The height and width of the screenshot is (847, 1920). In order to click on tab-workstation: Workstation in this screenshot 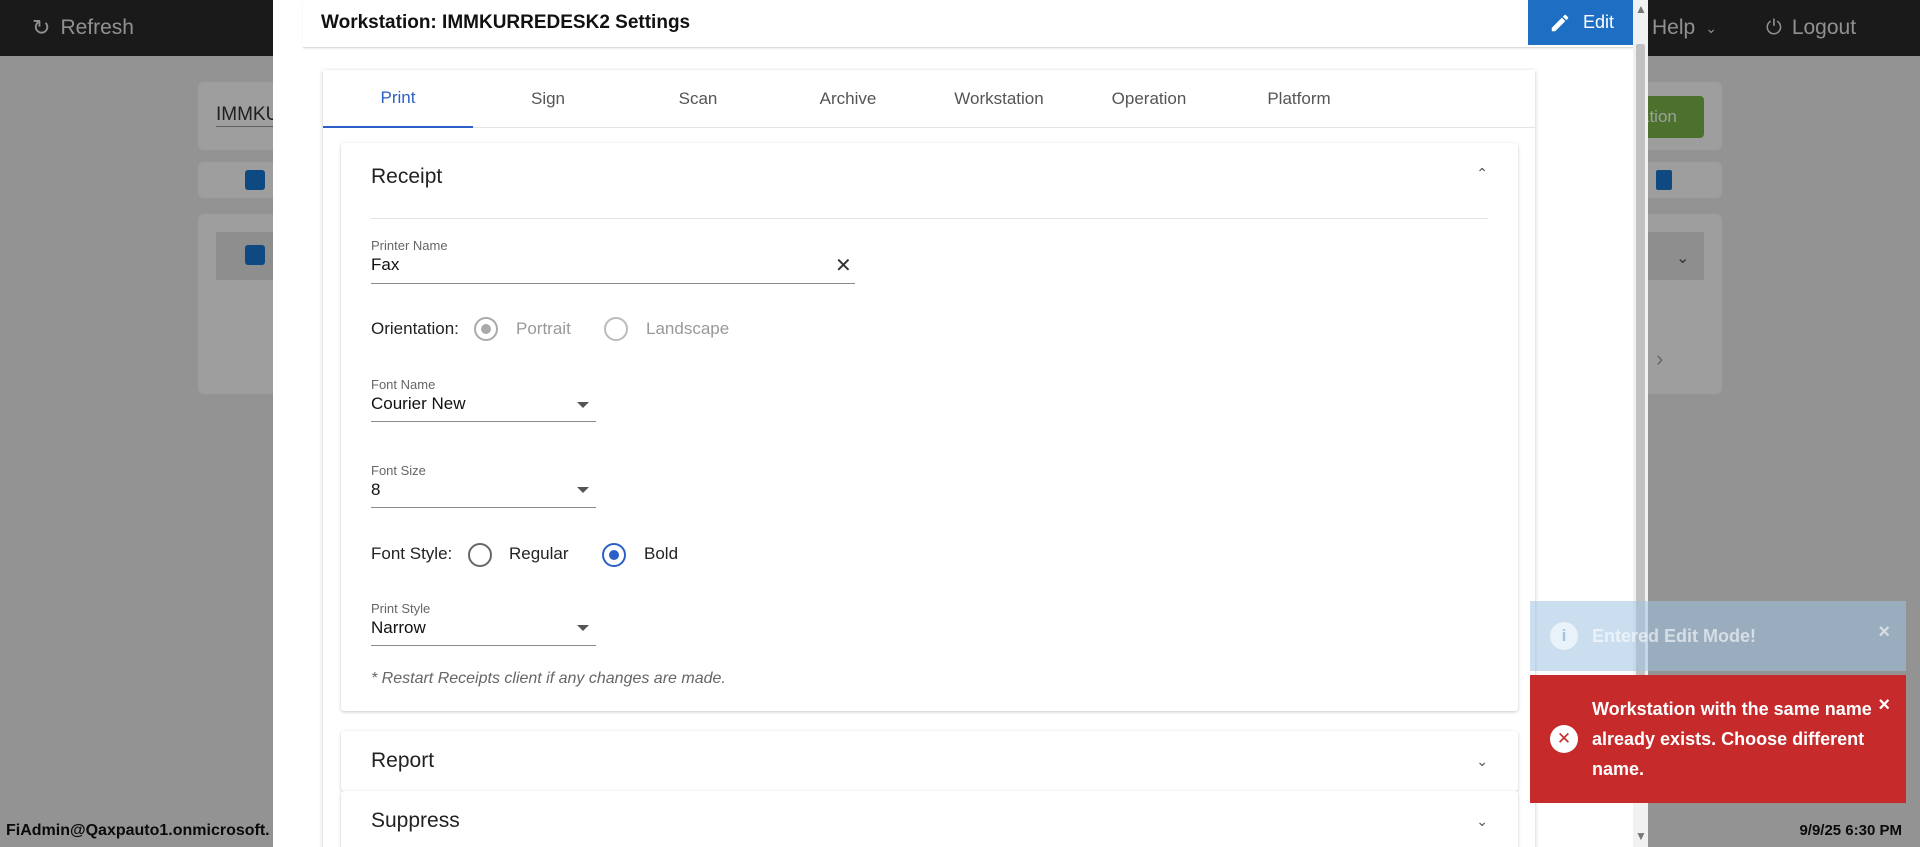, I will do `click(999, 99)`.